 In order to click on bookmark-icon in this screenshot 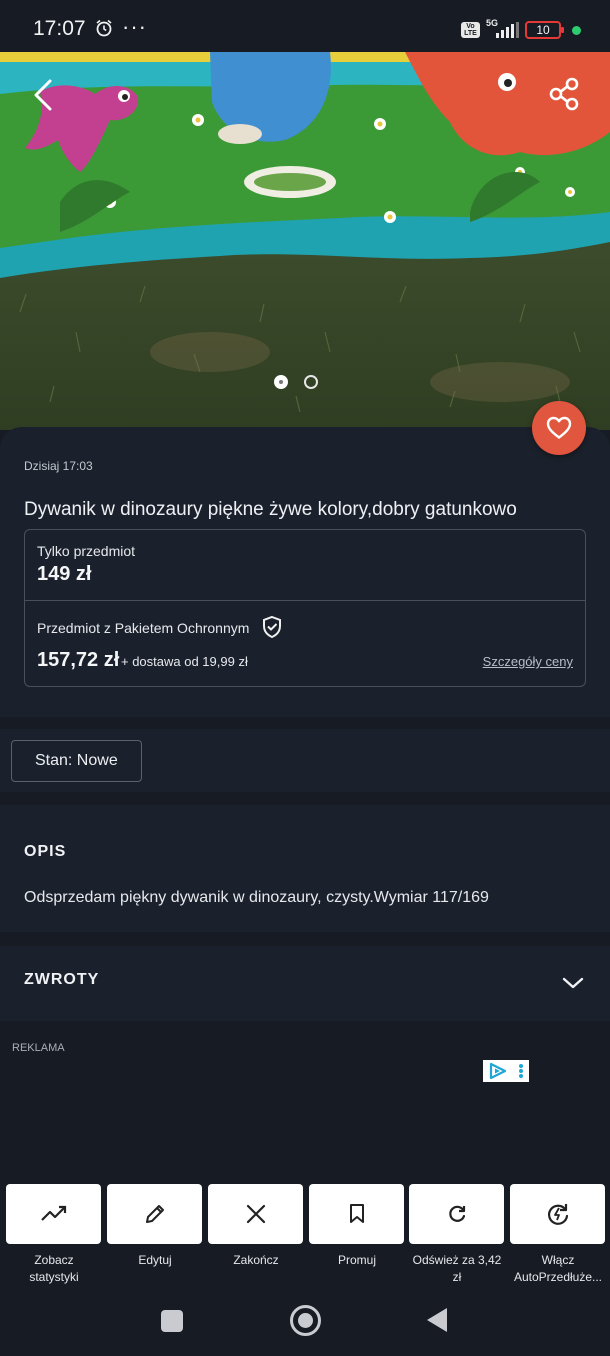, I will do `click(356, 1213)`.